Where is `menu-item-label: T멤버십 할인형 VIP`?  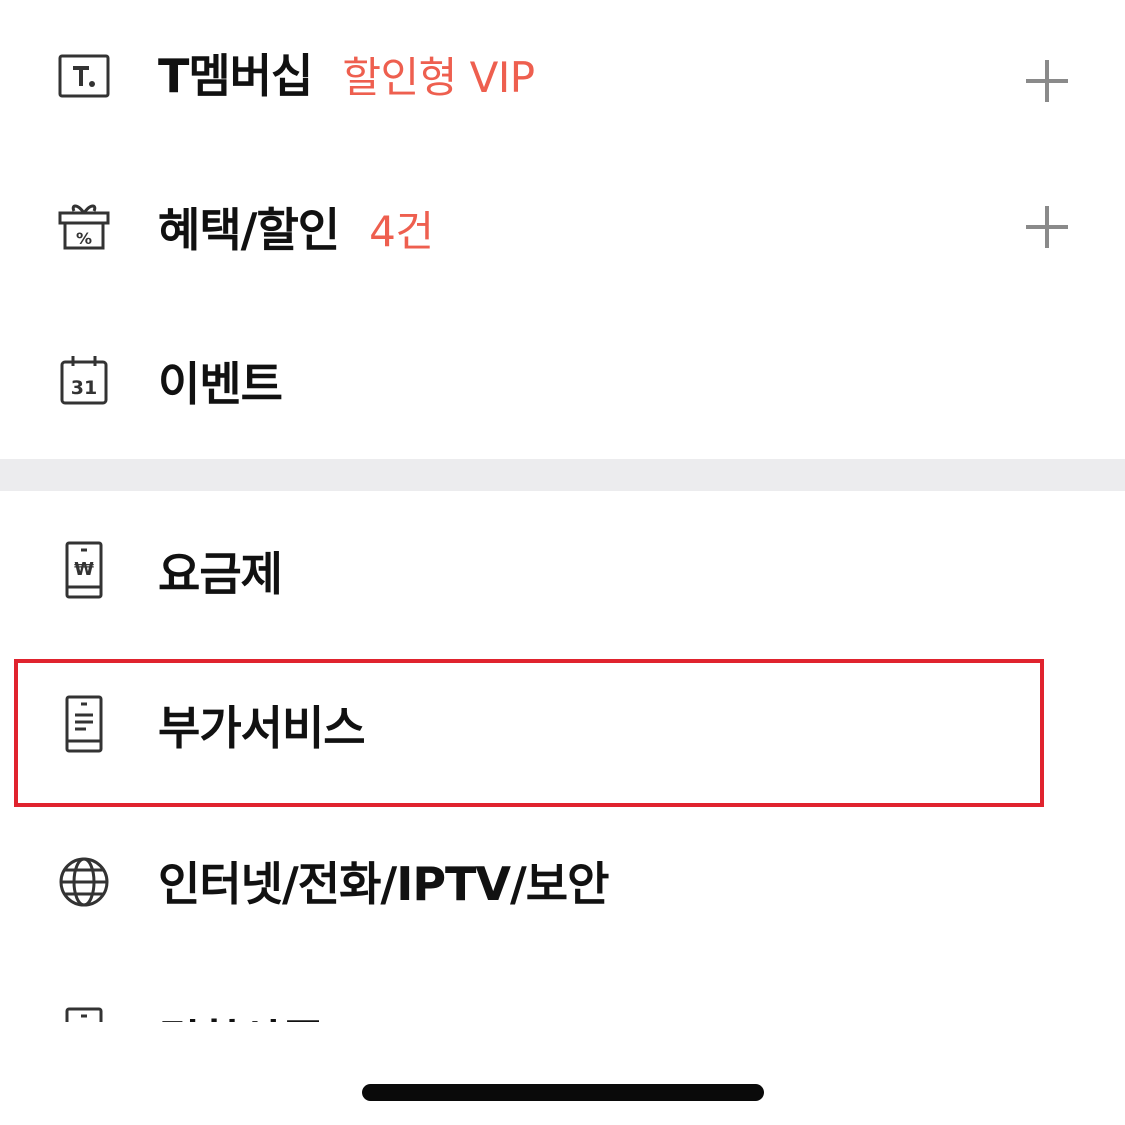 menu-item-label: T멤버십 할인형 VIP is located at coordinates (346, 76).